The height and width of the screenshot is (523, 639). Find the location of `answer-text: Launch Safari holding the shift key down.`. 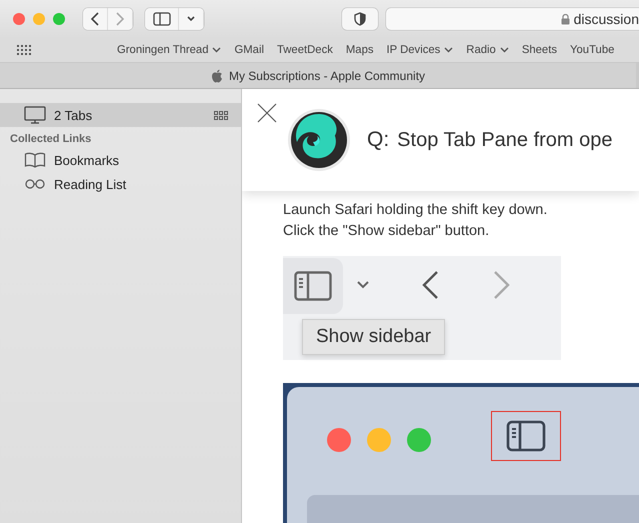

answer-text: Launch Safari holding the shift key down. is located at coordinates (415, 210).